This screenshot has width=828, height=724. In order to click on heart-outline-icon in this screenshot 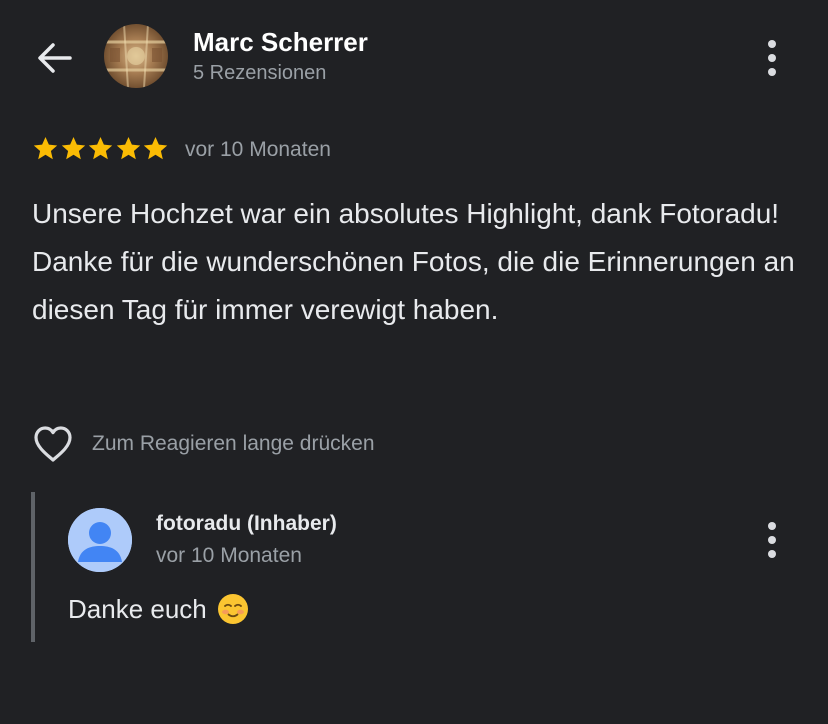, I will do `click(53, 444)`.